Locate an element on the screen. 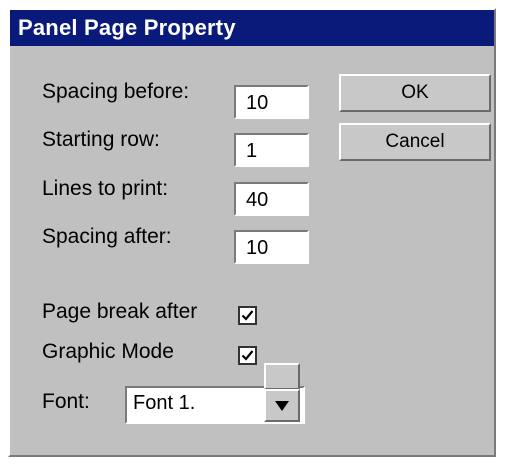 Image resolution: width=506 pixels, height=465 pixels. dialog-title: Panel Page Property is located at coordinates (252, 28).